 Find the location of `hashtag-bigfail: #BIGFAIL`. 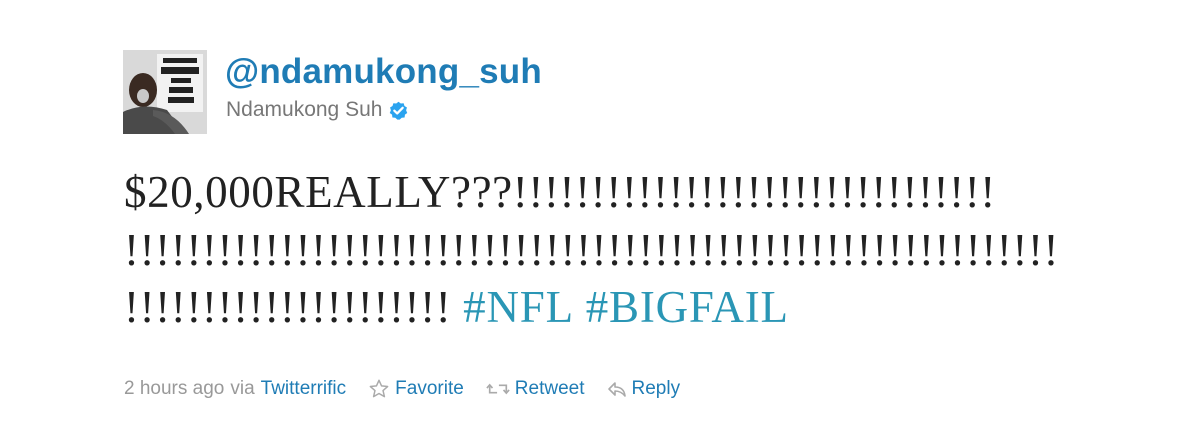

hashtag-bigfail: #BIGFAIL is located at coordinates (687, 307).